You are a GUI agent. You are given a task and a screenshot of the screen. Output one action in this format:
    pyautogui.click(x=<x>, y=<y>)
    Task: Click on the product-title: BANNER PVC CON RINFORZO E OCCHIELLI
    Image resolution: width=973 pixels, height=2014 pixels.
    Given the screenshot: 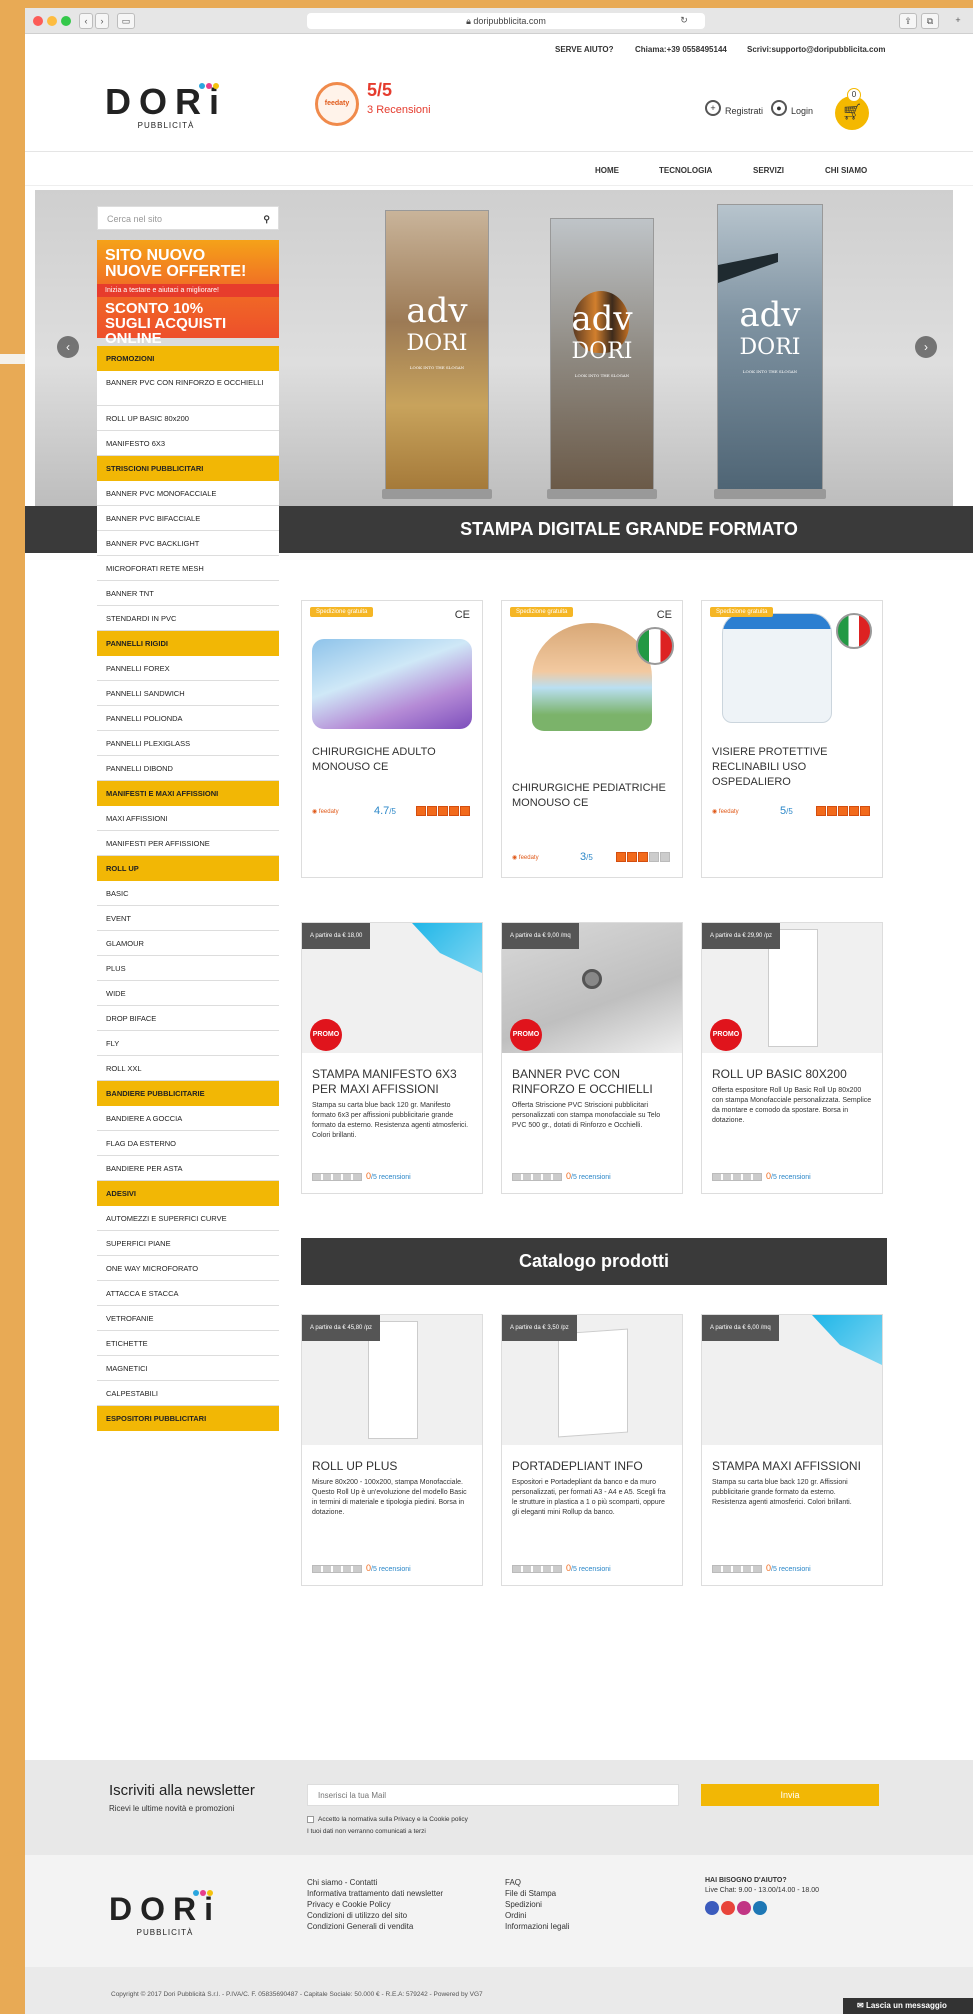 What is the action you would take?
    pyautogui.click(x=592, y=1082)
    